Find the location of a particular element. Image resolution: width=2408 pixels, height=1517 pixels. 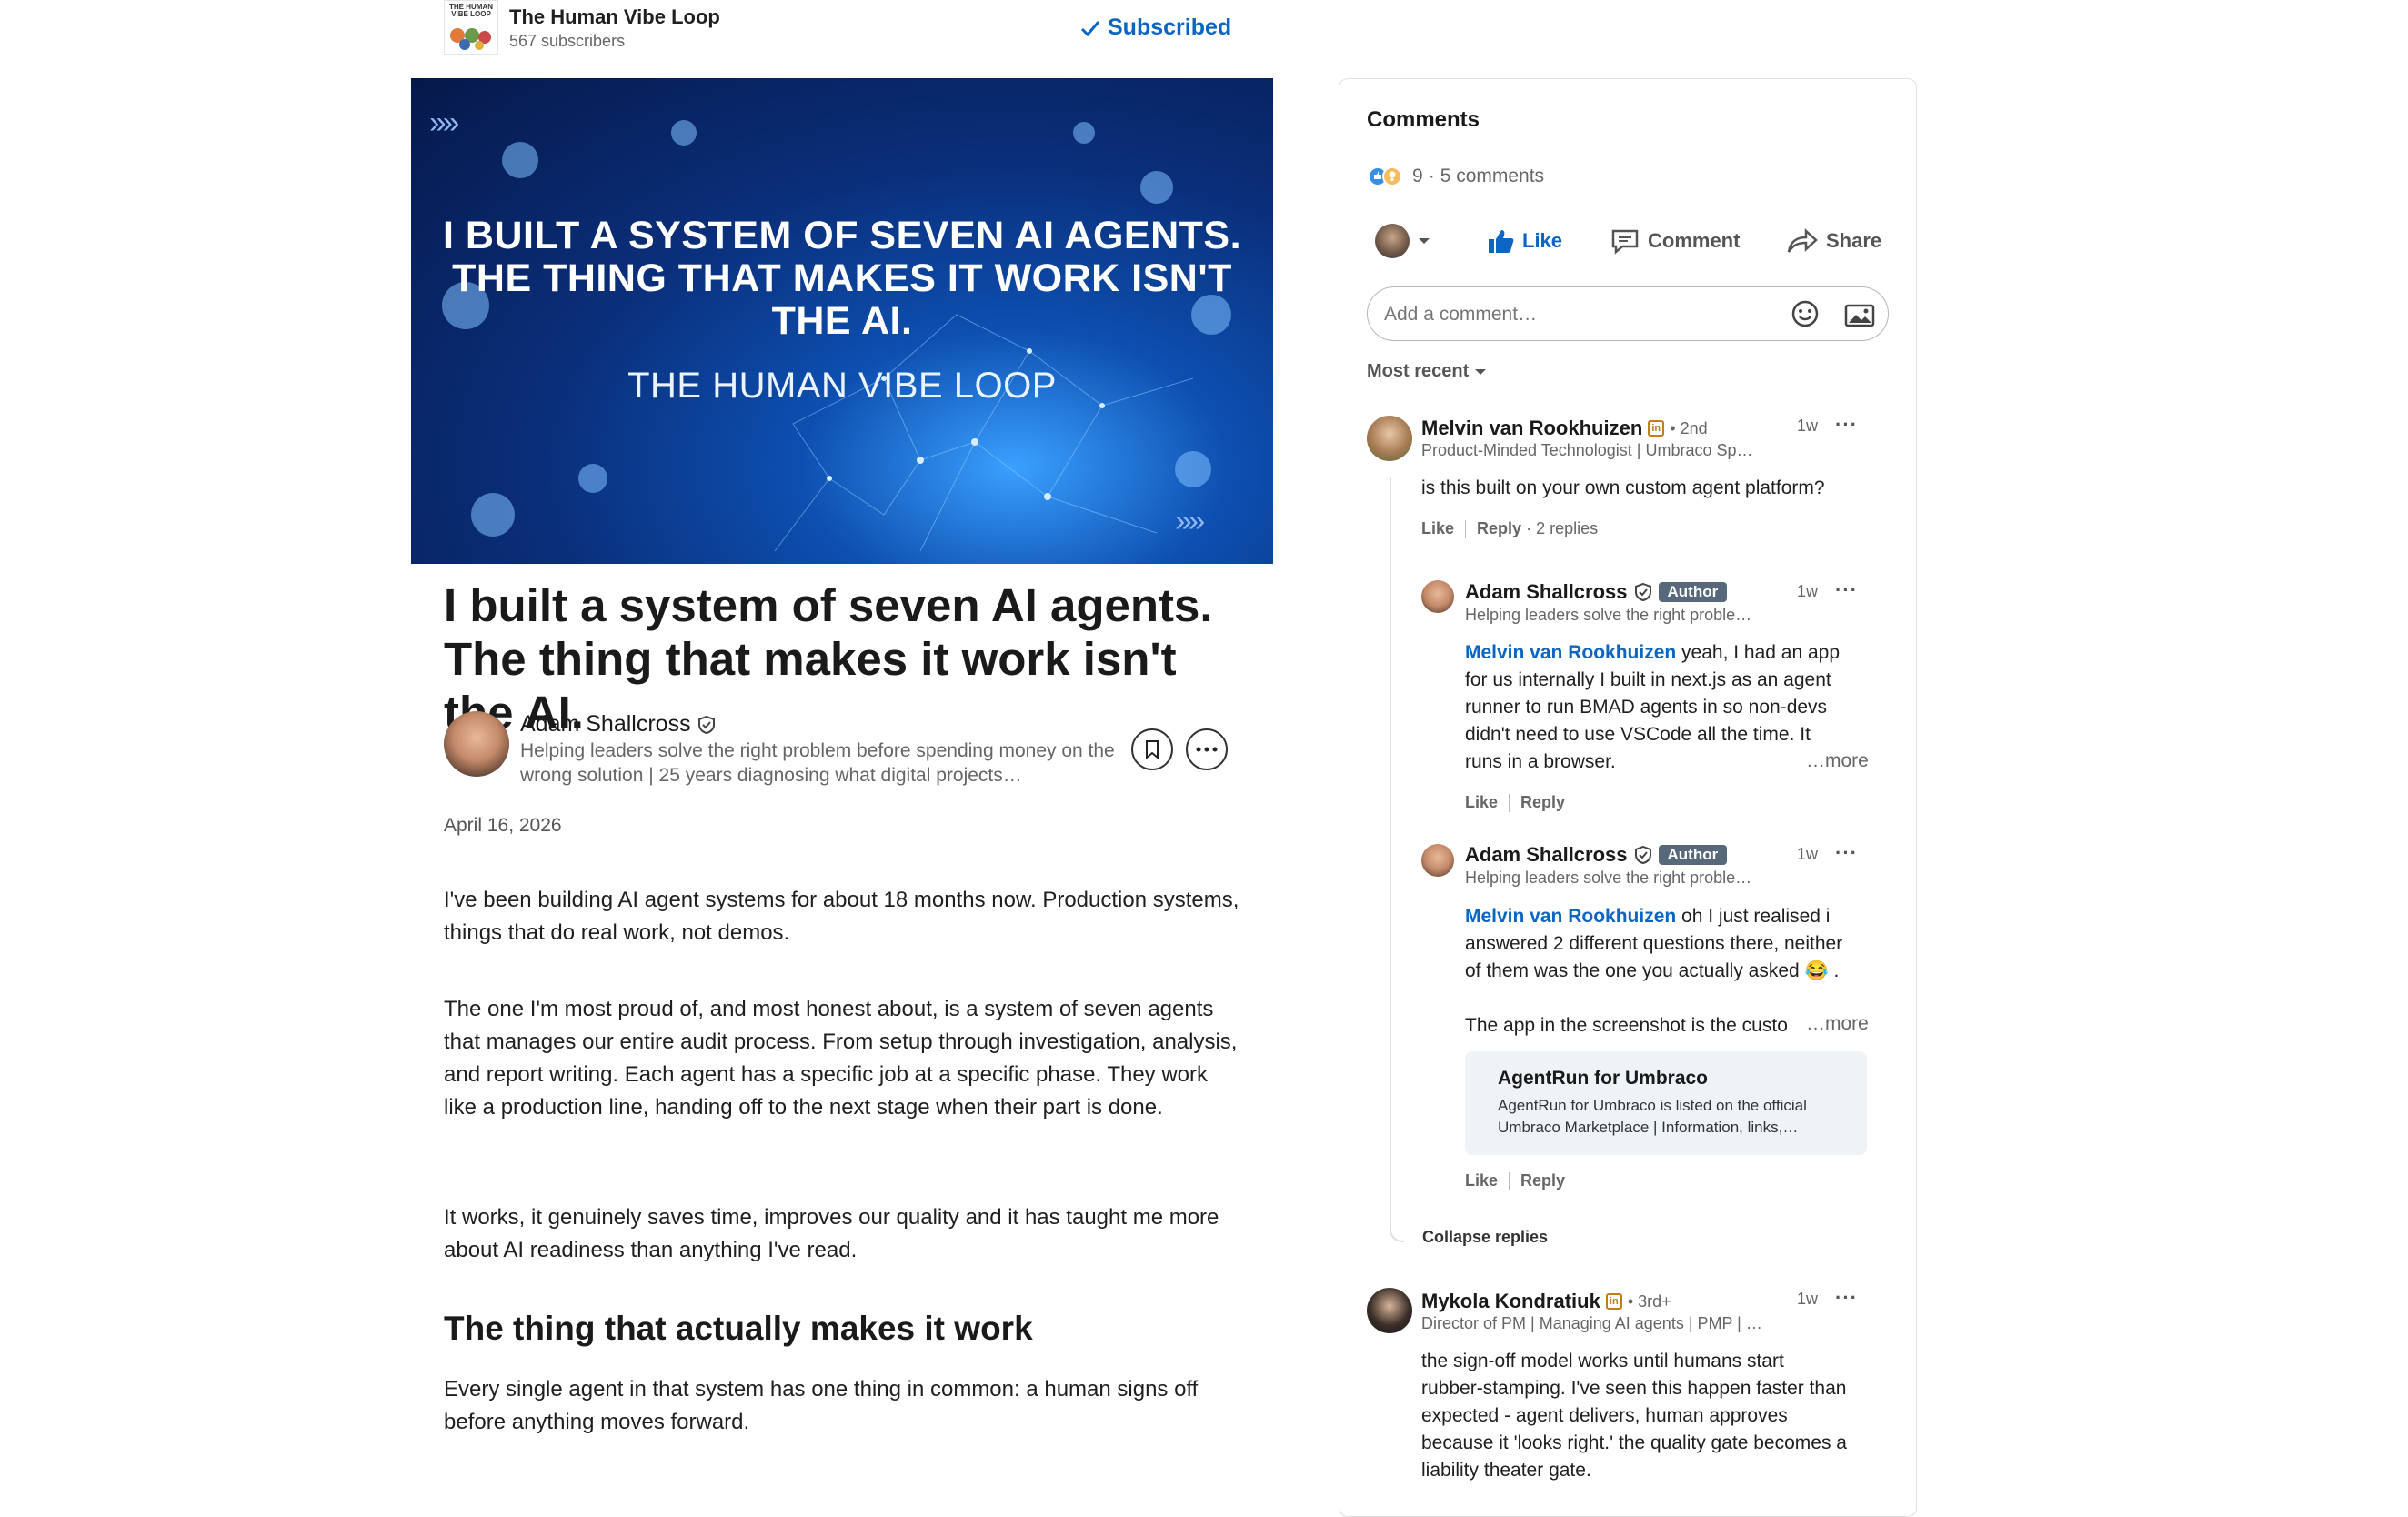

commenter-name: Mykola Kondratiuk in • 3rd+ is located at coordinates (1546, 1301).